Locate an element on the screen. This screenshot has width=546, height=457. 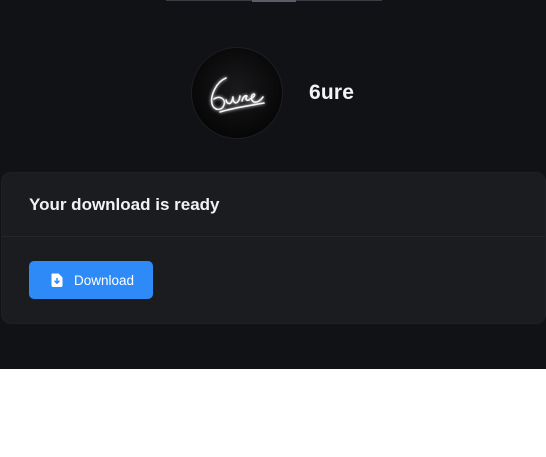
profile-header: 6ure is located at coordinates (273, 92).